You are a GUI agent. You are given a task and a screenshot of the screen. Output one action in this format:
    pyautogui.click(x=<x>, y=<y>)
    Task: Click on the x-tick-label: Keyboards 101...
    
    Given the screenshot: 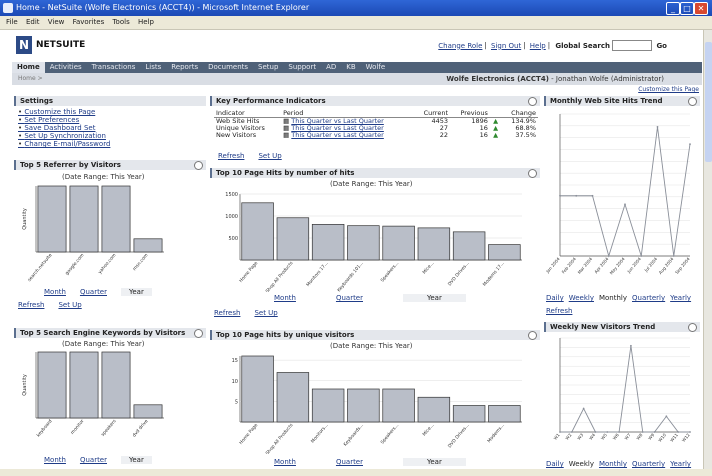 What is the action you would take?
    pyautogui.click(x=350, y=276)
    